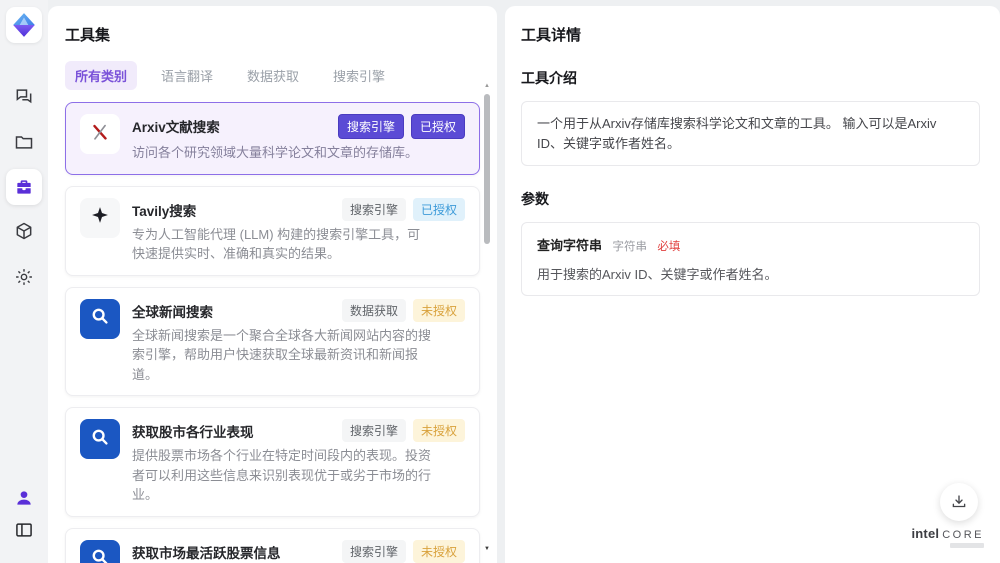 This screenshot has height=563, width=1000. I want to click on sidebar-item-collapse, so click(24, 530).